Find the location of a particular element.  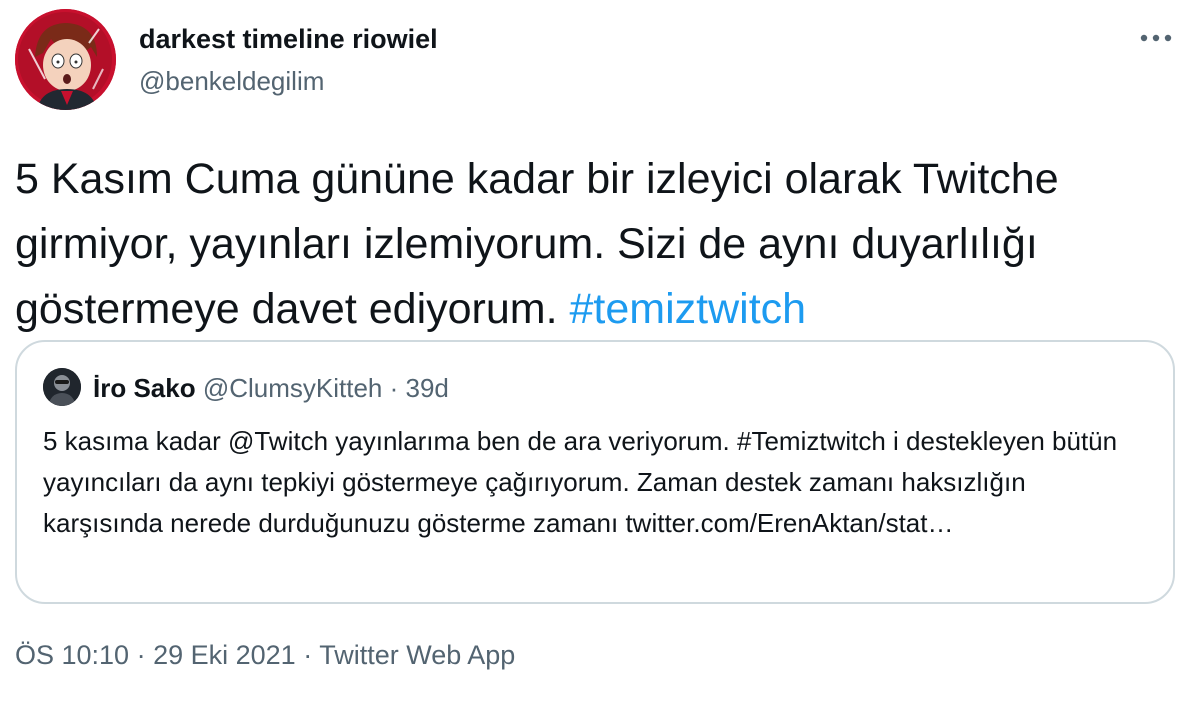

tweet-time: ÖS 10:10 is located at coordinates (72, 655).